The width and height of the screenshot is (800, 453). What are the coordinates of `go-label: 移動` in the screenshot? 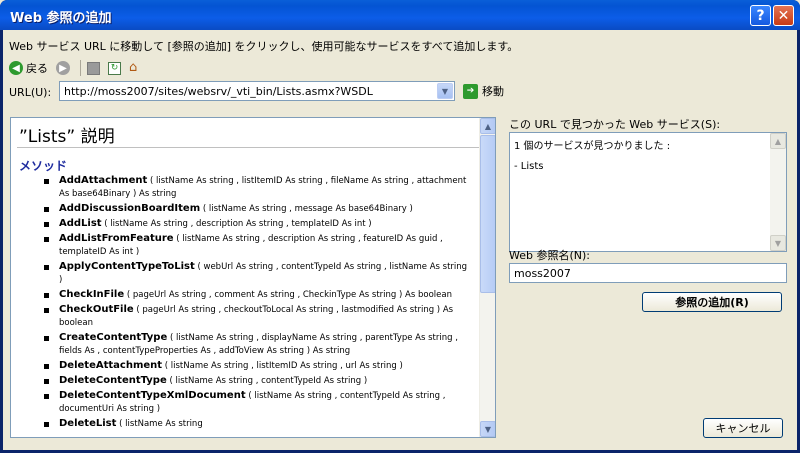 It's located at (493, 91).